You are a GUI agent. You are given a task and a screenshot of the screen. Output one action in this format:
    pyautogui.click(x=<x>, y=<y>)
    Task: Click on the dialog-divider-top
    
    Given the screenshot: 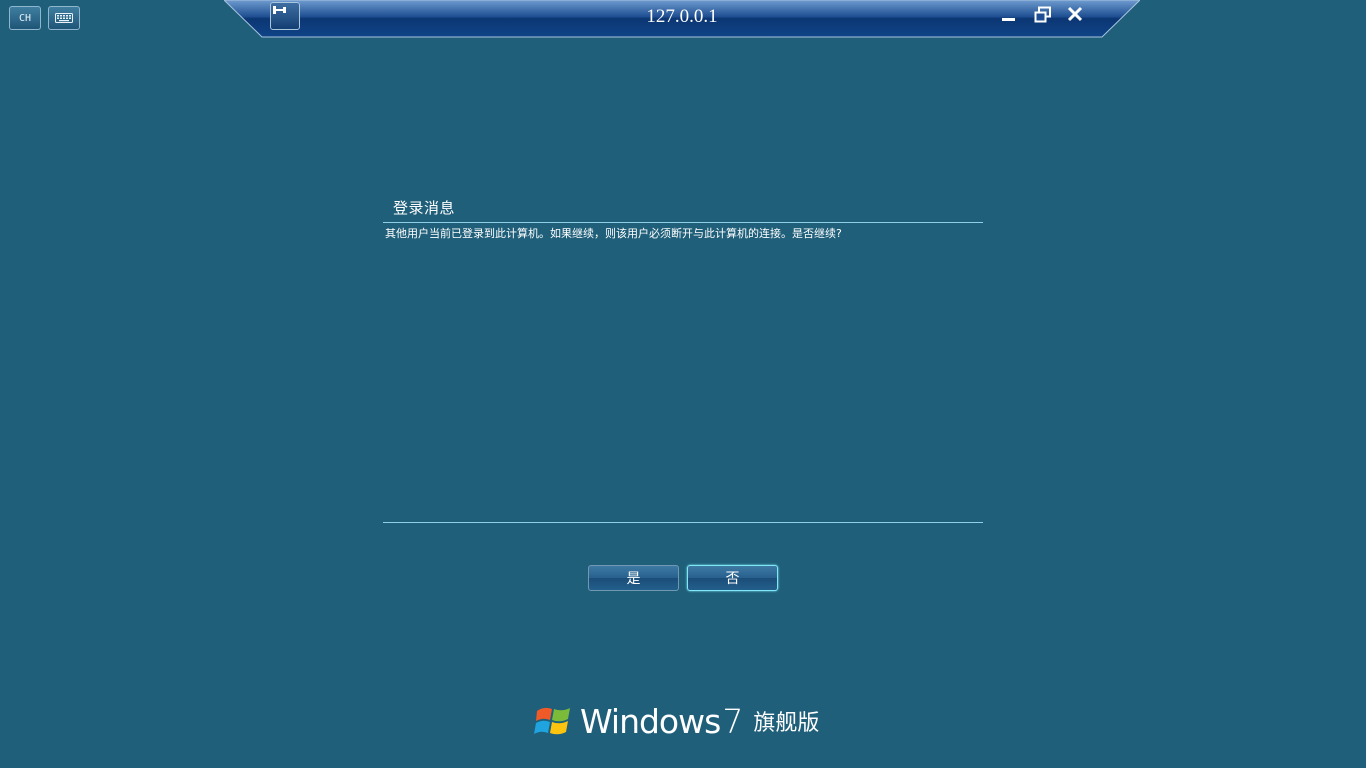 What is the action you would take?
    pyautogui.click(x=683, y=222)
    